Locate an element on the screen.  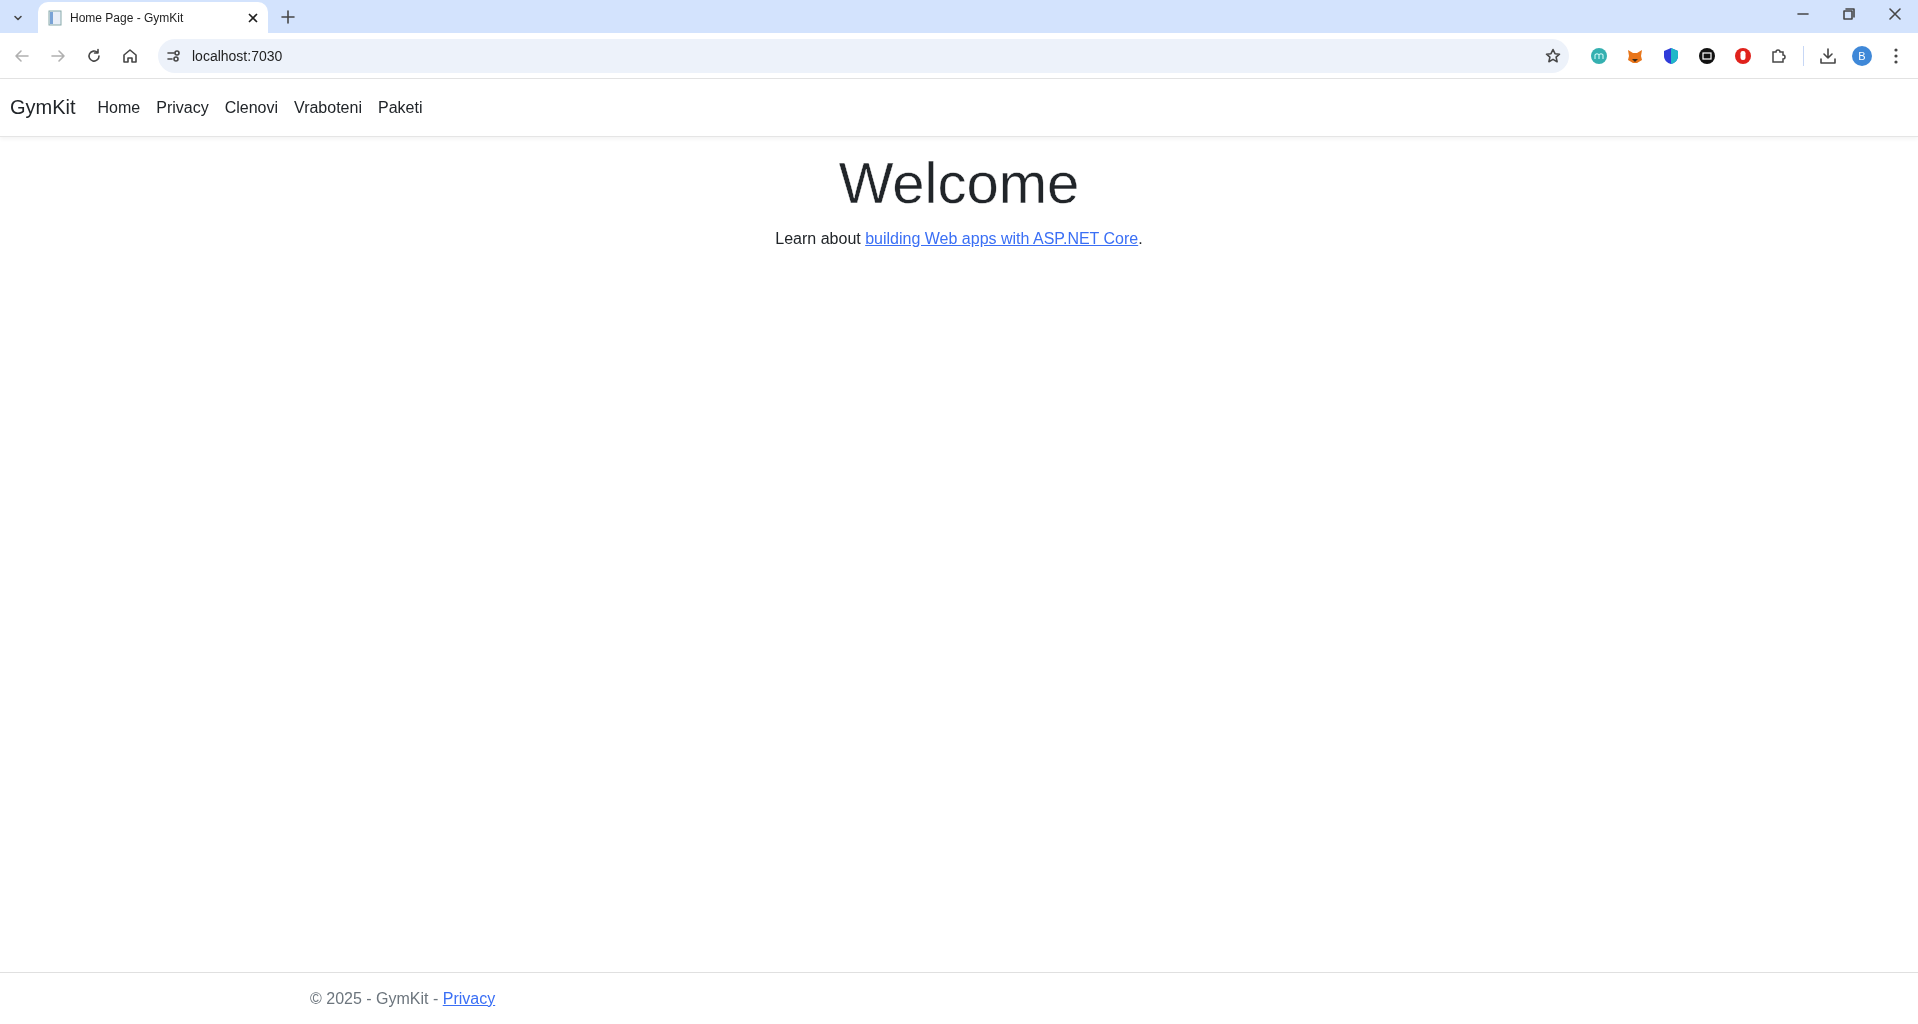
profile-button: B is located at coordinates (1862, 55).